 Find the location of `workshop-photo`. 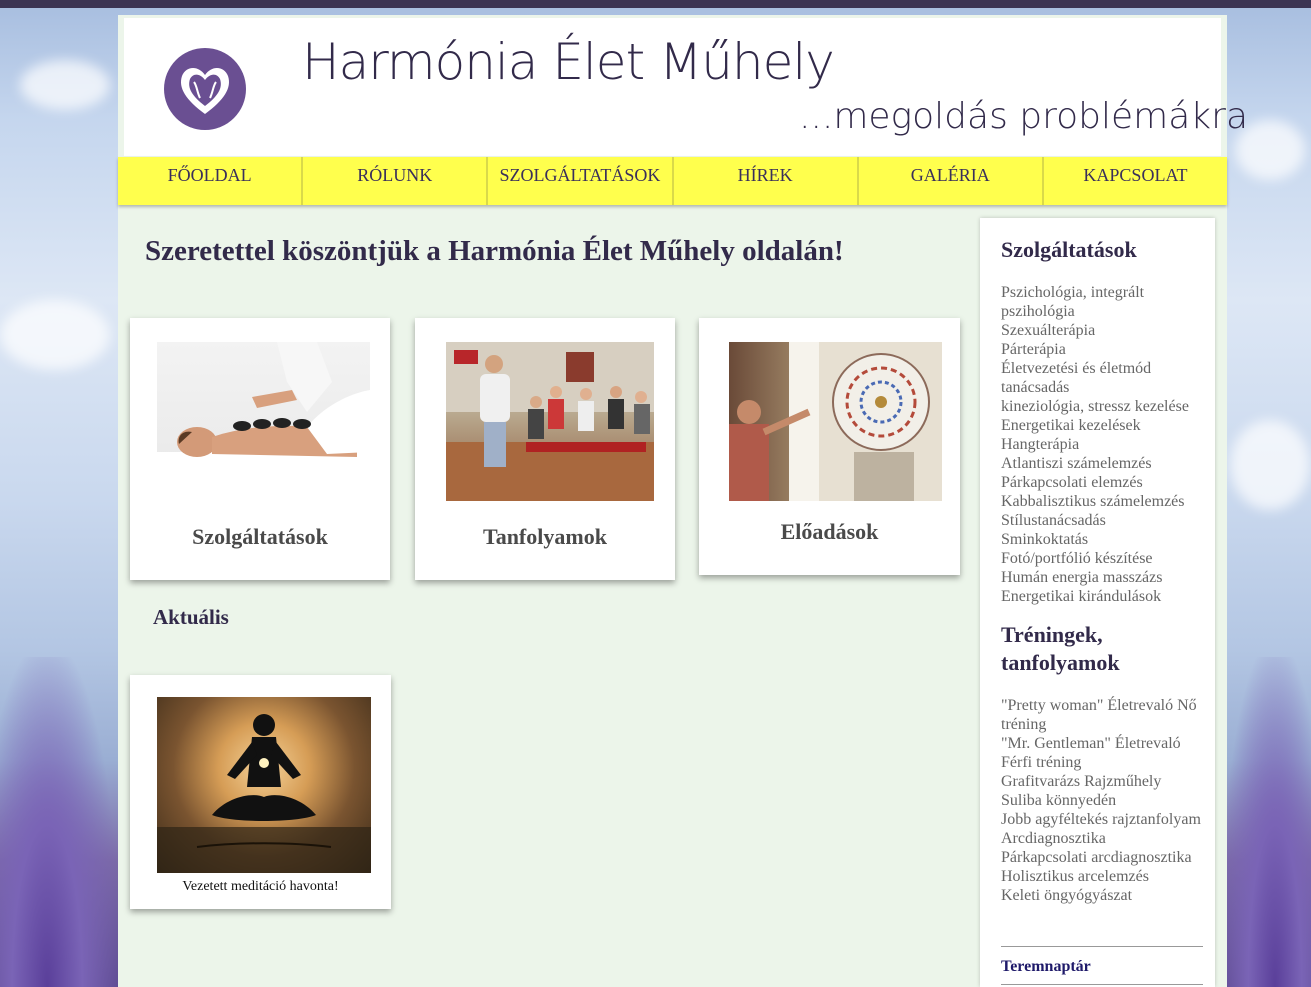

workshop-photo is located at coordinates (550, 421).